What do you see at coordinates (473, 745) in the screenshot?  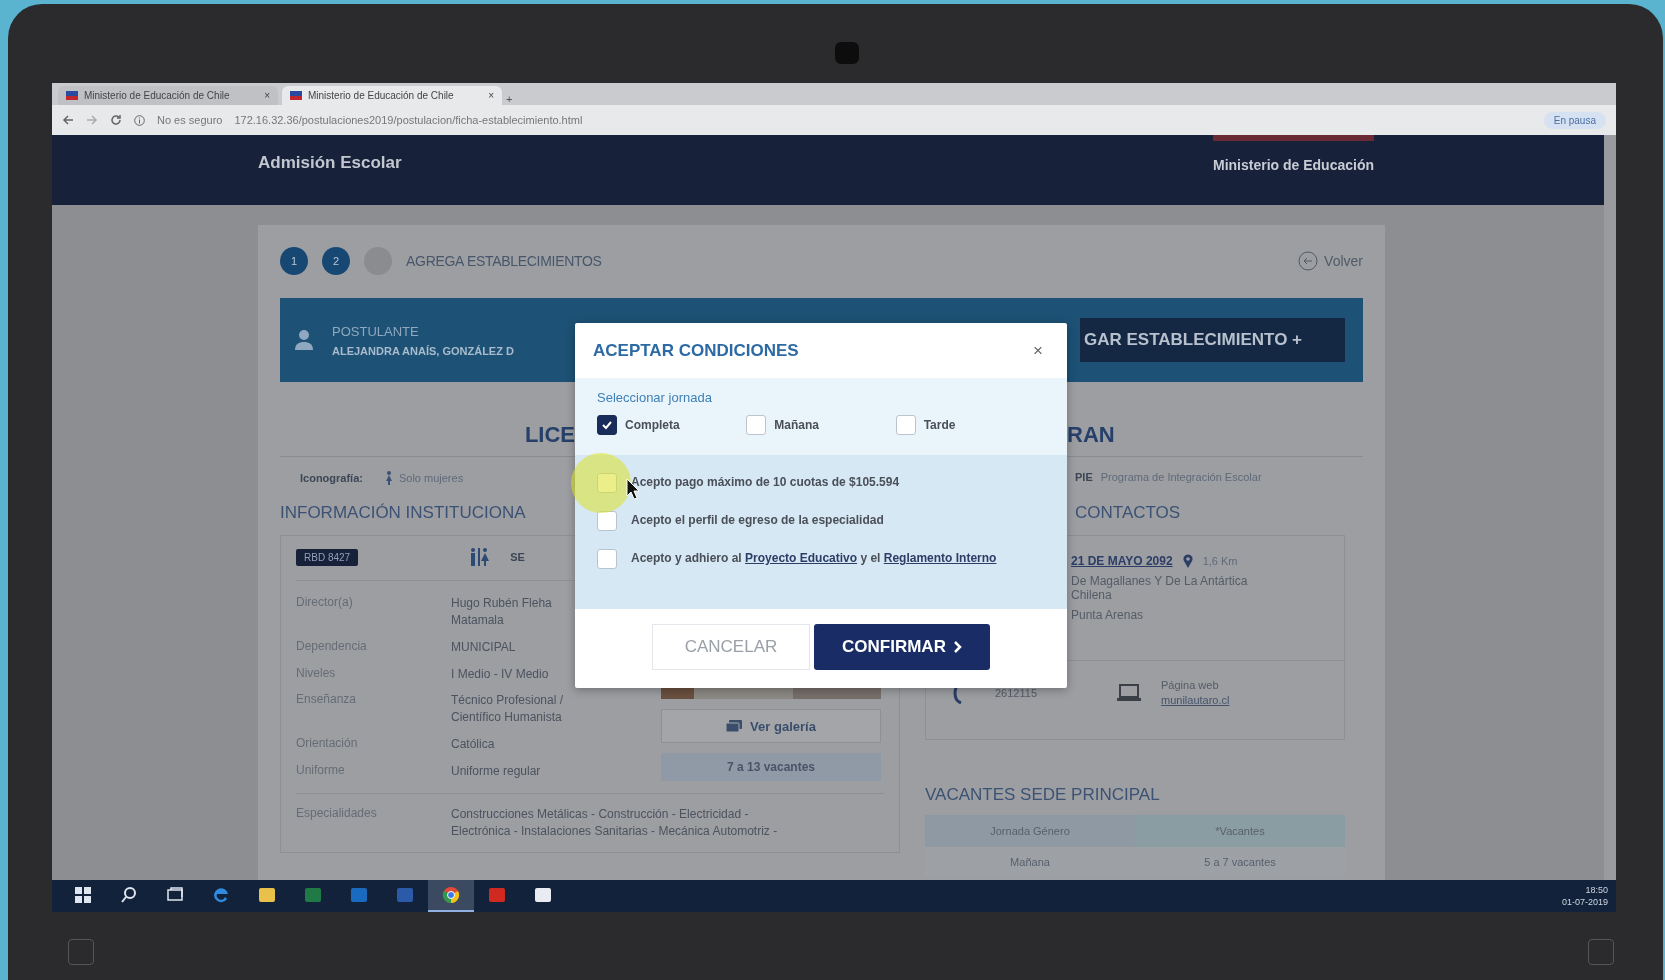 I see `info-value: Católica` at bounding box center [473, 745].